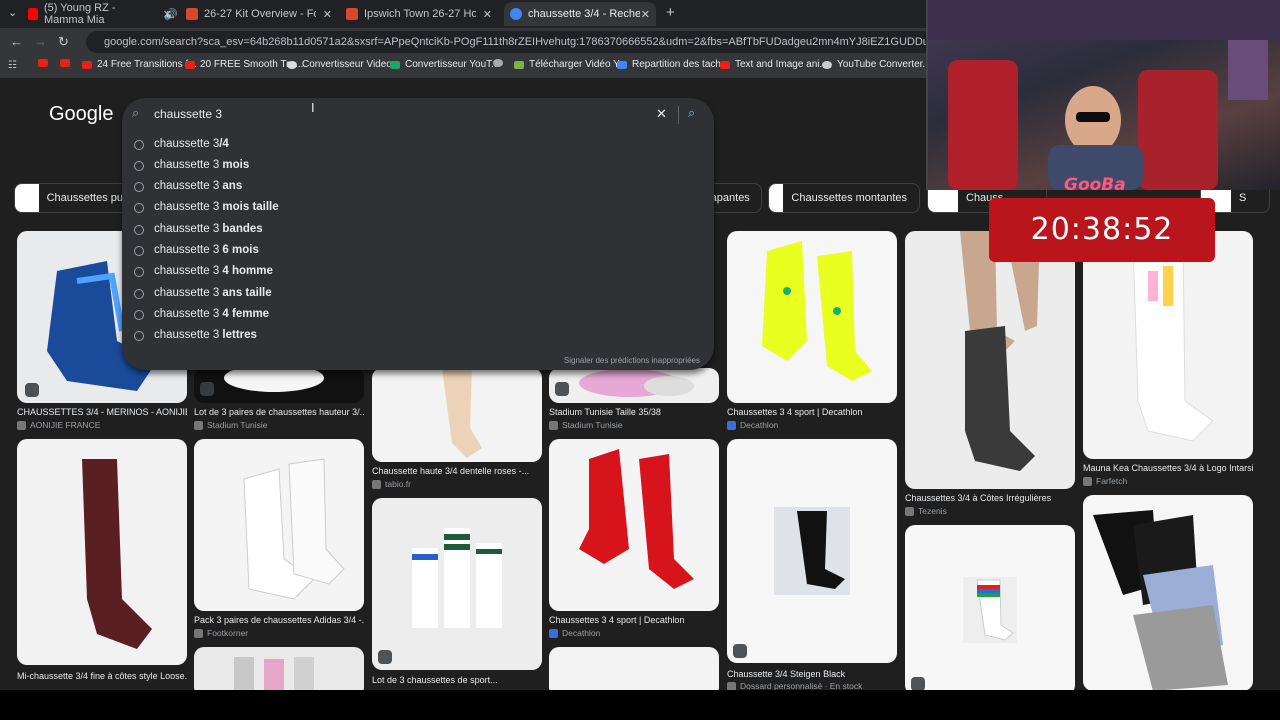 This screenshot has width=1280, height=720. I want to click on source-label: Decathlon, so click(759, 425).